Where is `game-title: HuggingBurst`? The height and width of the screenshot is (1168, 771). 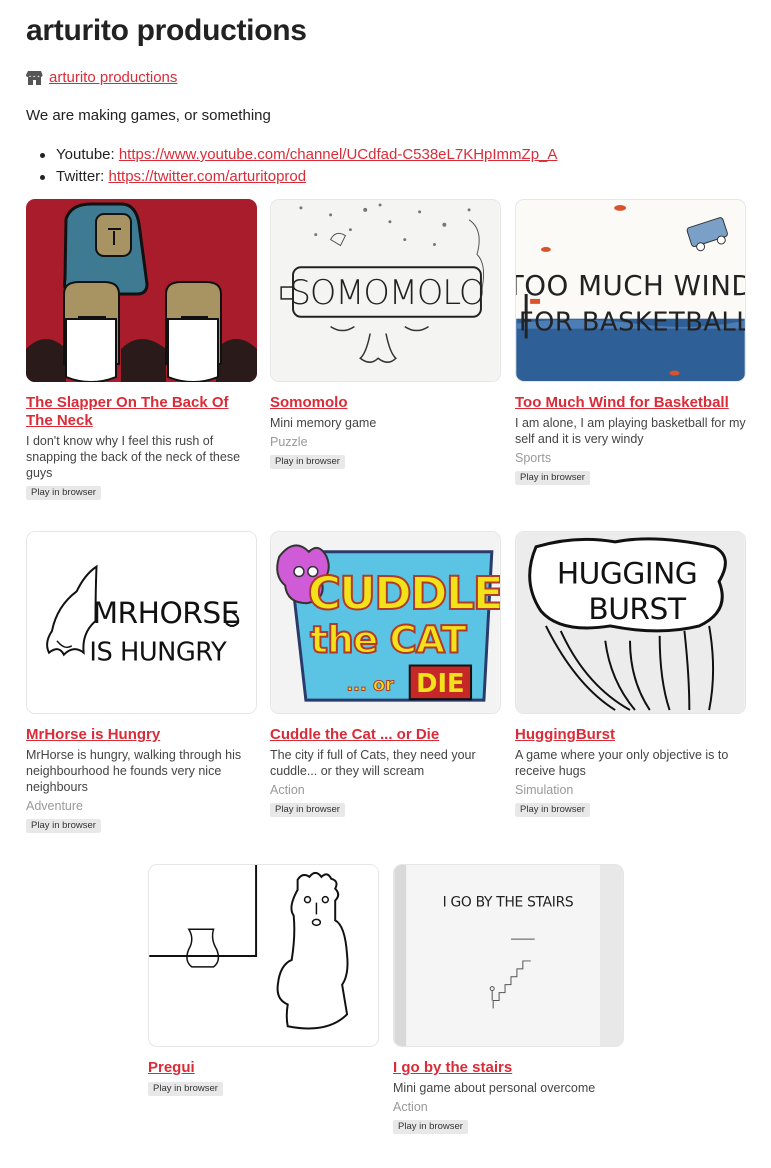
game-title: HuggingBurst is located at coordinates (630, 735).